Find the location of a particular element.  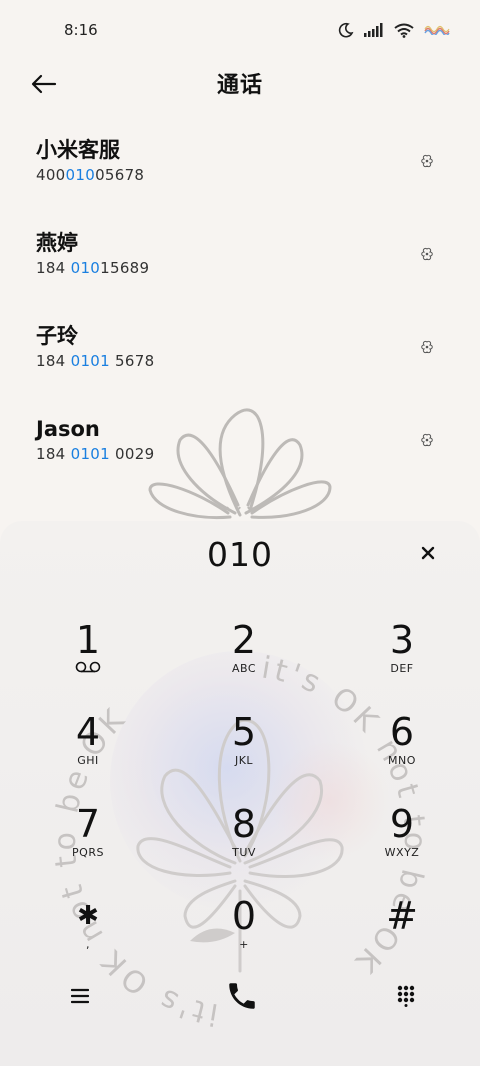

wifi-icon is located at coordinates (404, 30).